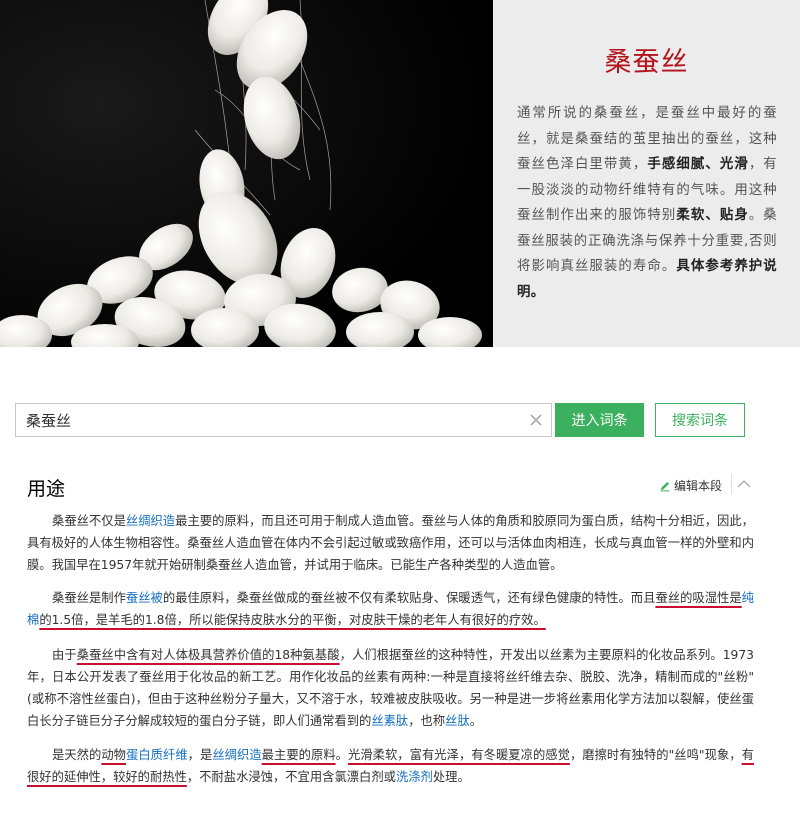  What do you see at coordinates (64, 655) in the screenshot?
I see `paragraph-text: 由于` at bounding box center [64, 655].